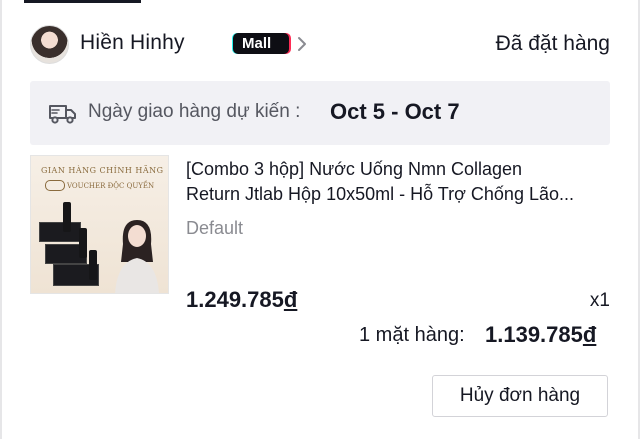 This screenshot has width=640, height=439. What do you see at coordinates (194, 111) in the screenshot?
I see `delivery-label: Ngày giao hàng dự kiến :` at bounding box center [194, 111].